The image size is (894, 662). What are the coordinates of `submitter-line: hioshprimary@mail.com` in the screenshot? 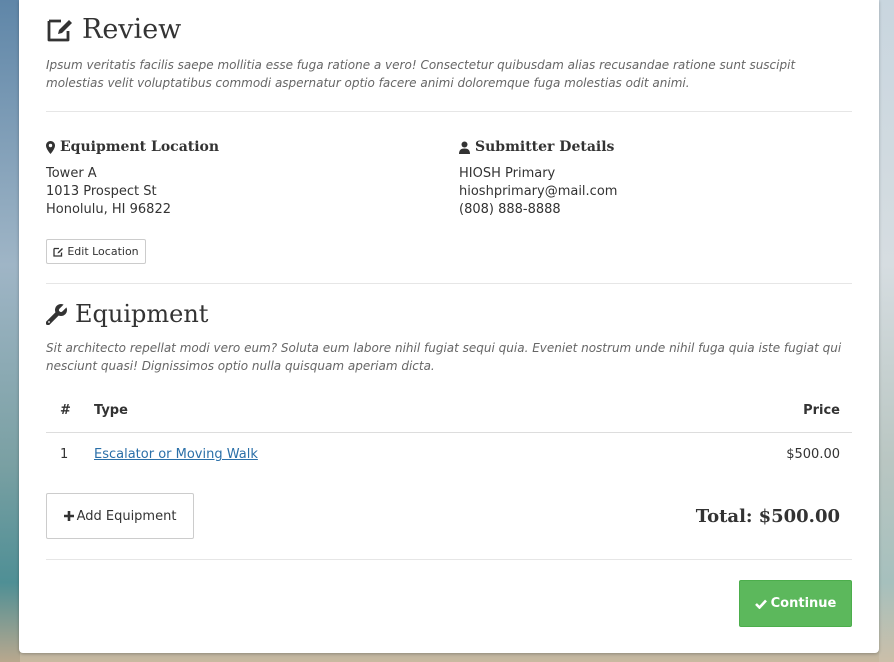 It's located at (538, 191).